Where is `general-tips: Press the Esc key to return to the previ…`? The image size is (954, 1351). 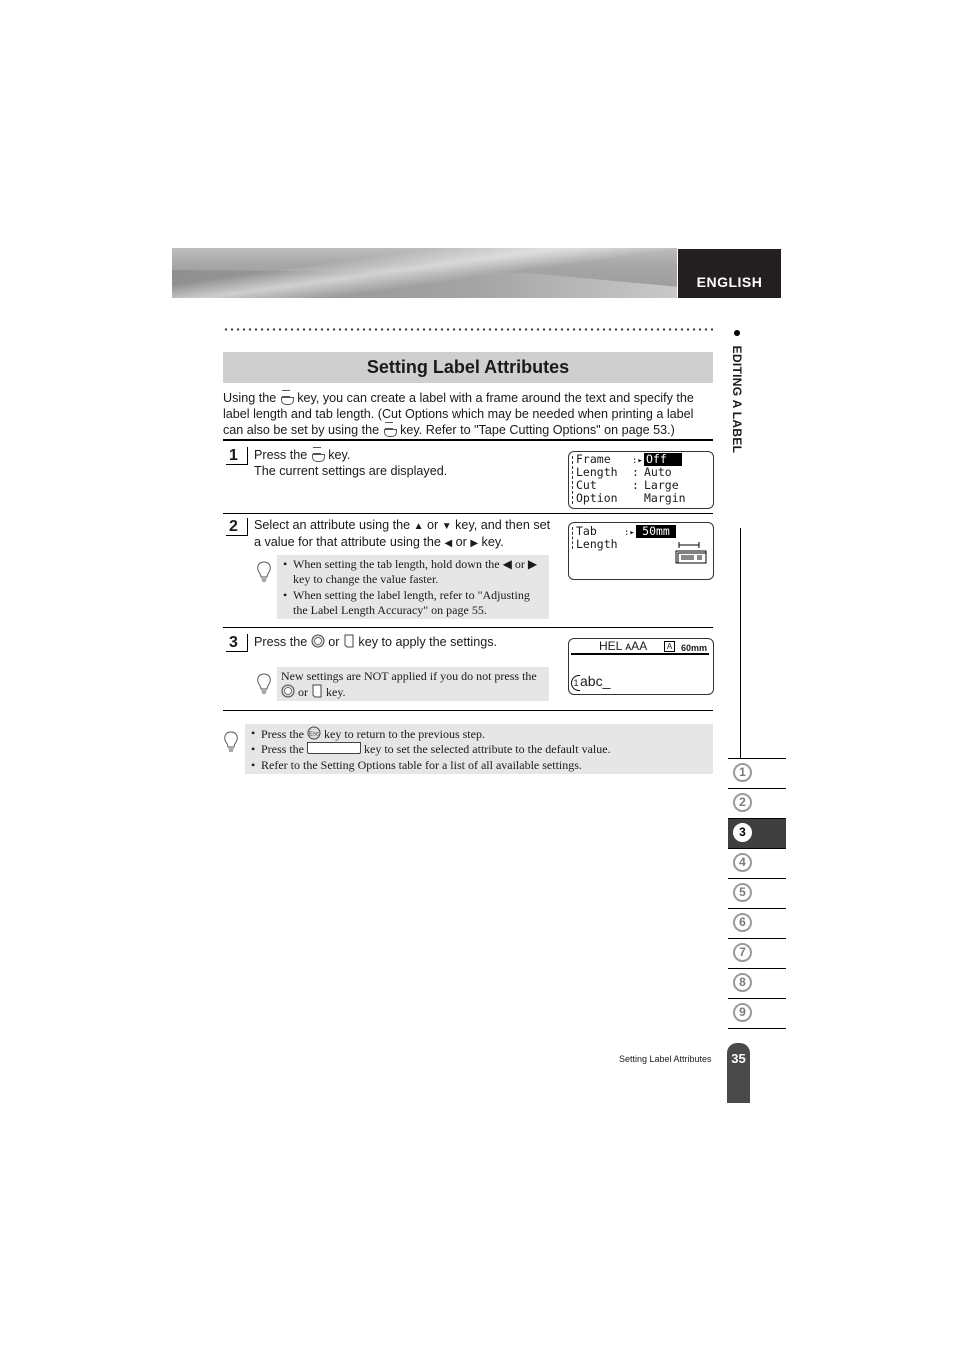 general-tips: Press the Esc key to return to the previ… is located at coordinates (479, 749).